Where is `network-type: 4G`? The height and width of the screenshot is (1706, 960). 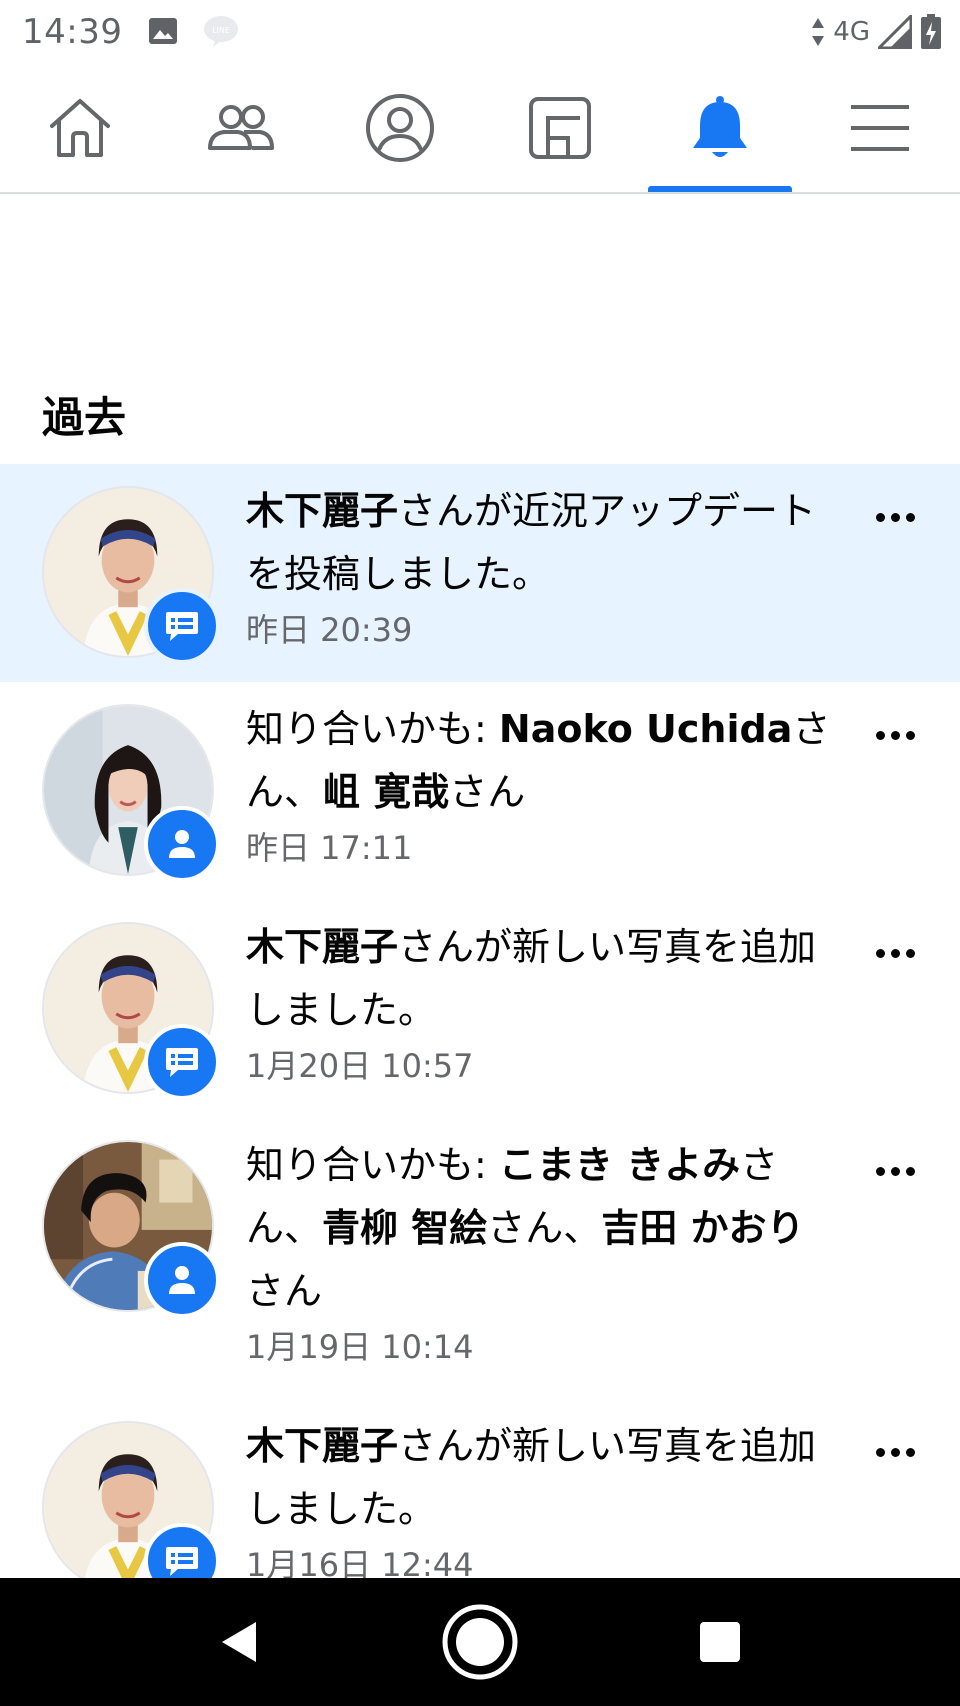 network-type: 4G is located at coordinates (851, 32).